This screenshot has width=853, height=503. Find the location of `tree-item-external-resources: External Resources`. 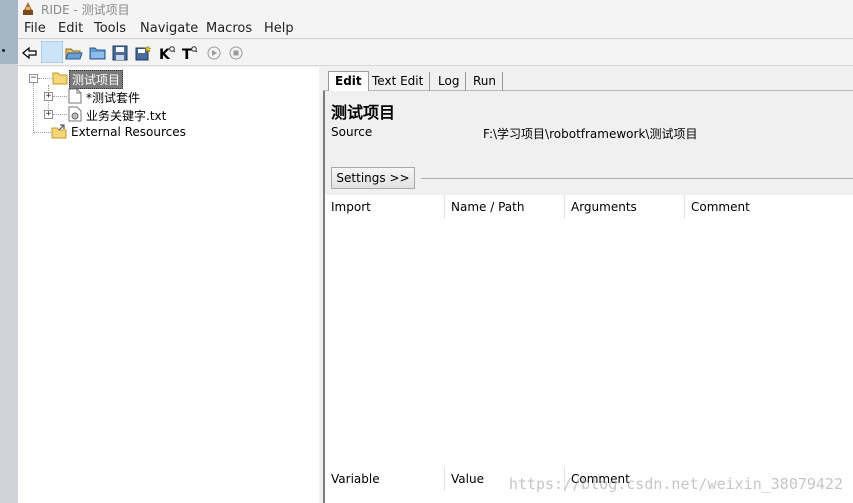

tree-item-external-resources: External Resources is located at coordinates (128, 132).